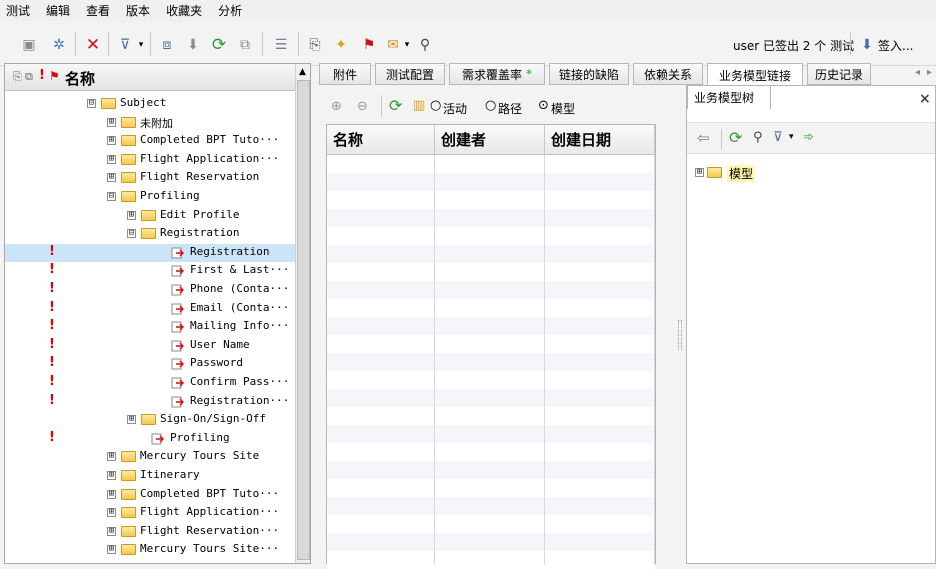  Describe the element at coordinates (150, 439) in the screenshot. I see `tree-test-node: ! Profiling` at that location.